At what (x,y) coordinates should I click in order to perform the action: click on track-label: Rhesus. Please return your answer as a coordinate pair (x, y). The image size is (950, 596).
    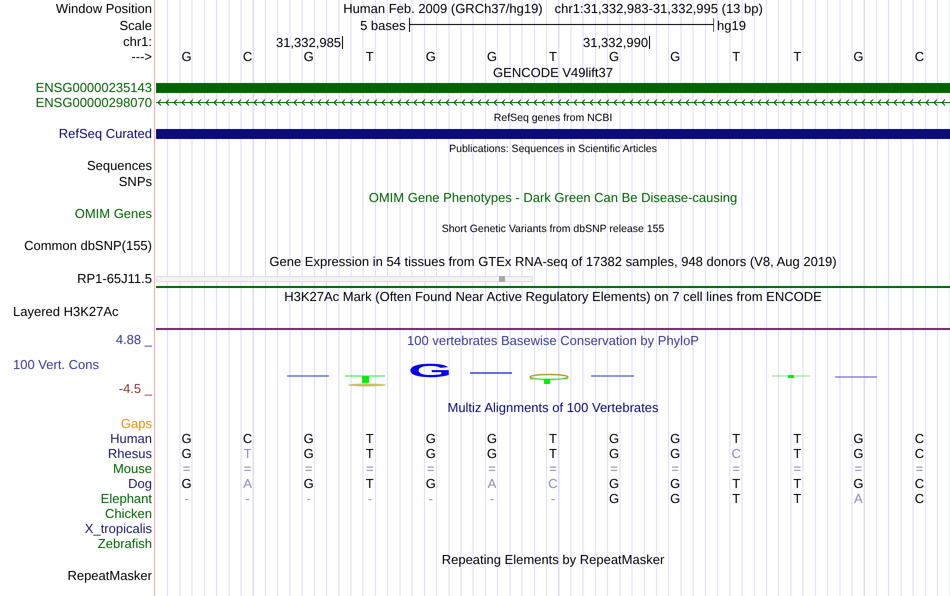
    Looking at the image, I should click on (130, 453).